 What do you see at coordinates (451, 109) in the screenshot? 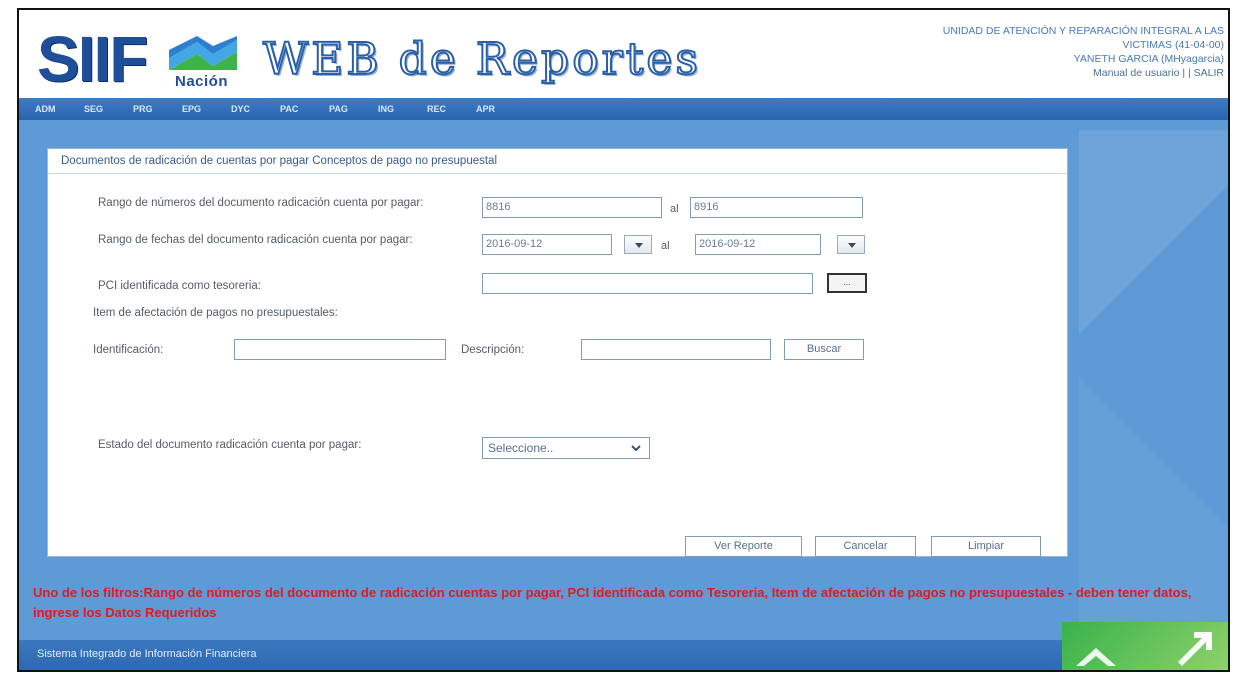
I see `menu-item-rec: REC` at bounding box center [451, 109].